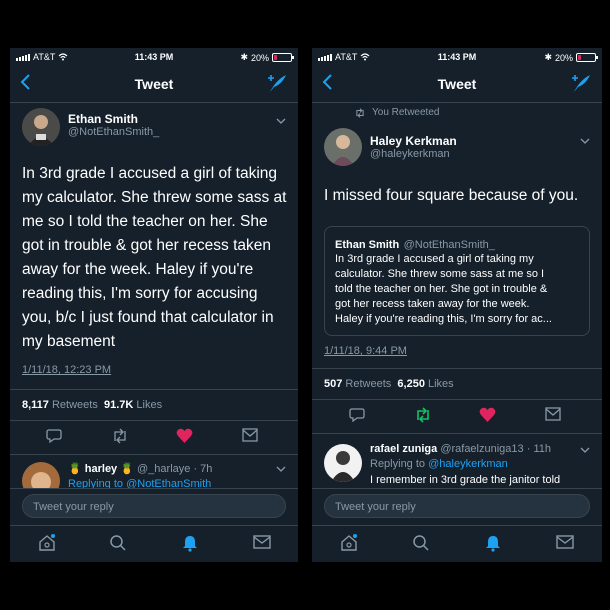  I want to click on reply-partial-text: I remember in 3rd grade the janitor told, so click(465, 480).